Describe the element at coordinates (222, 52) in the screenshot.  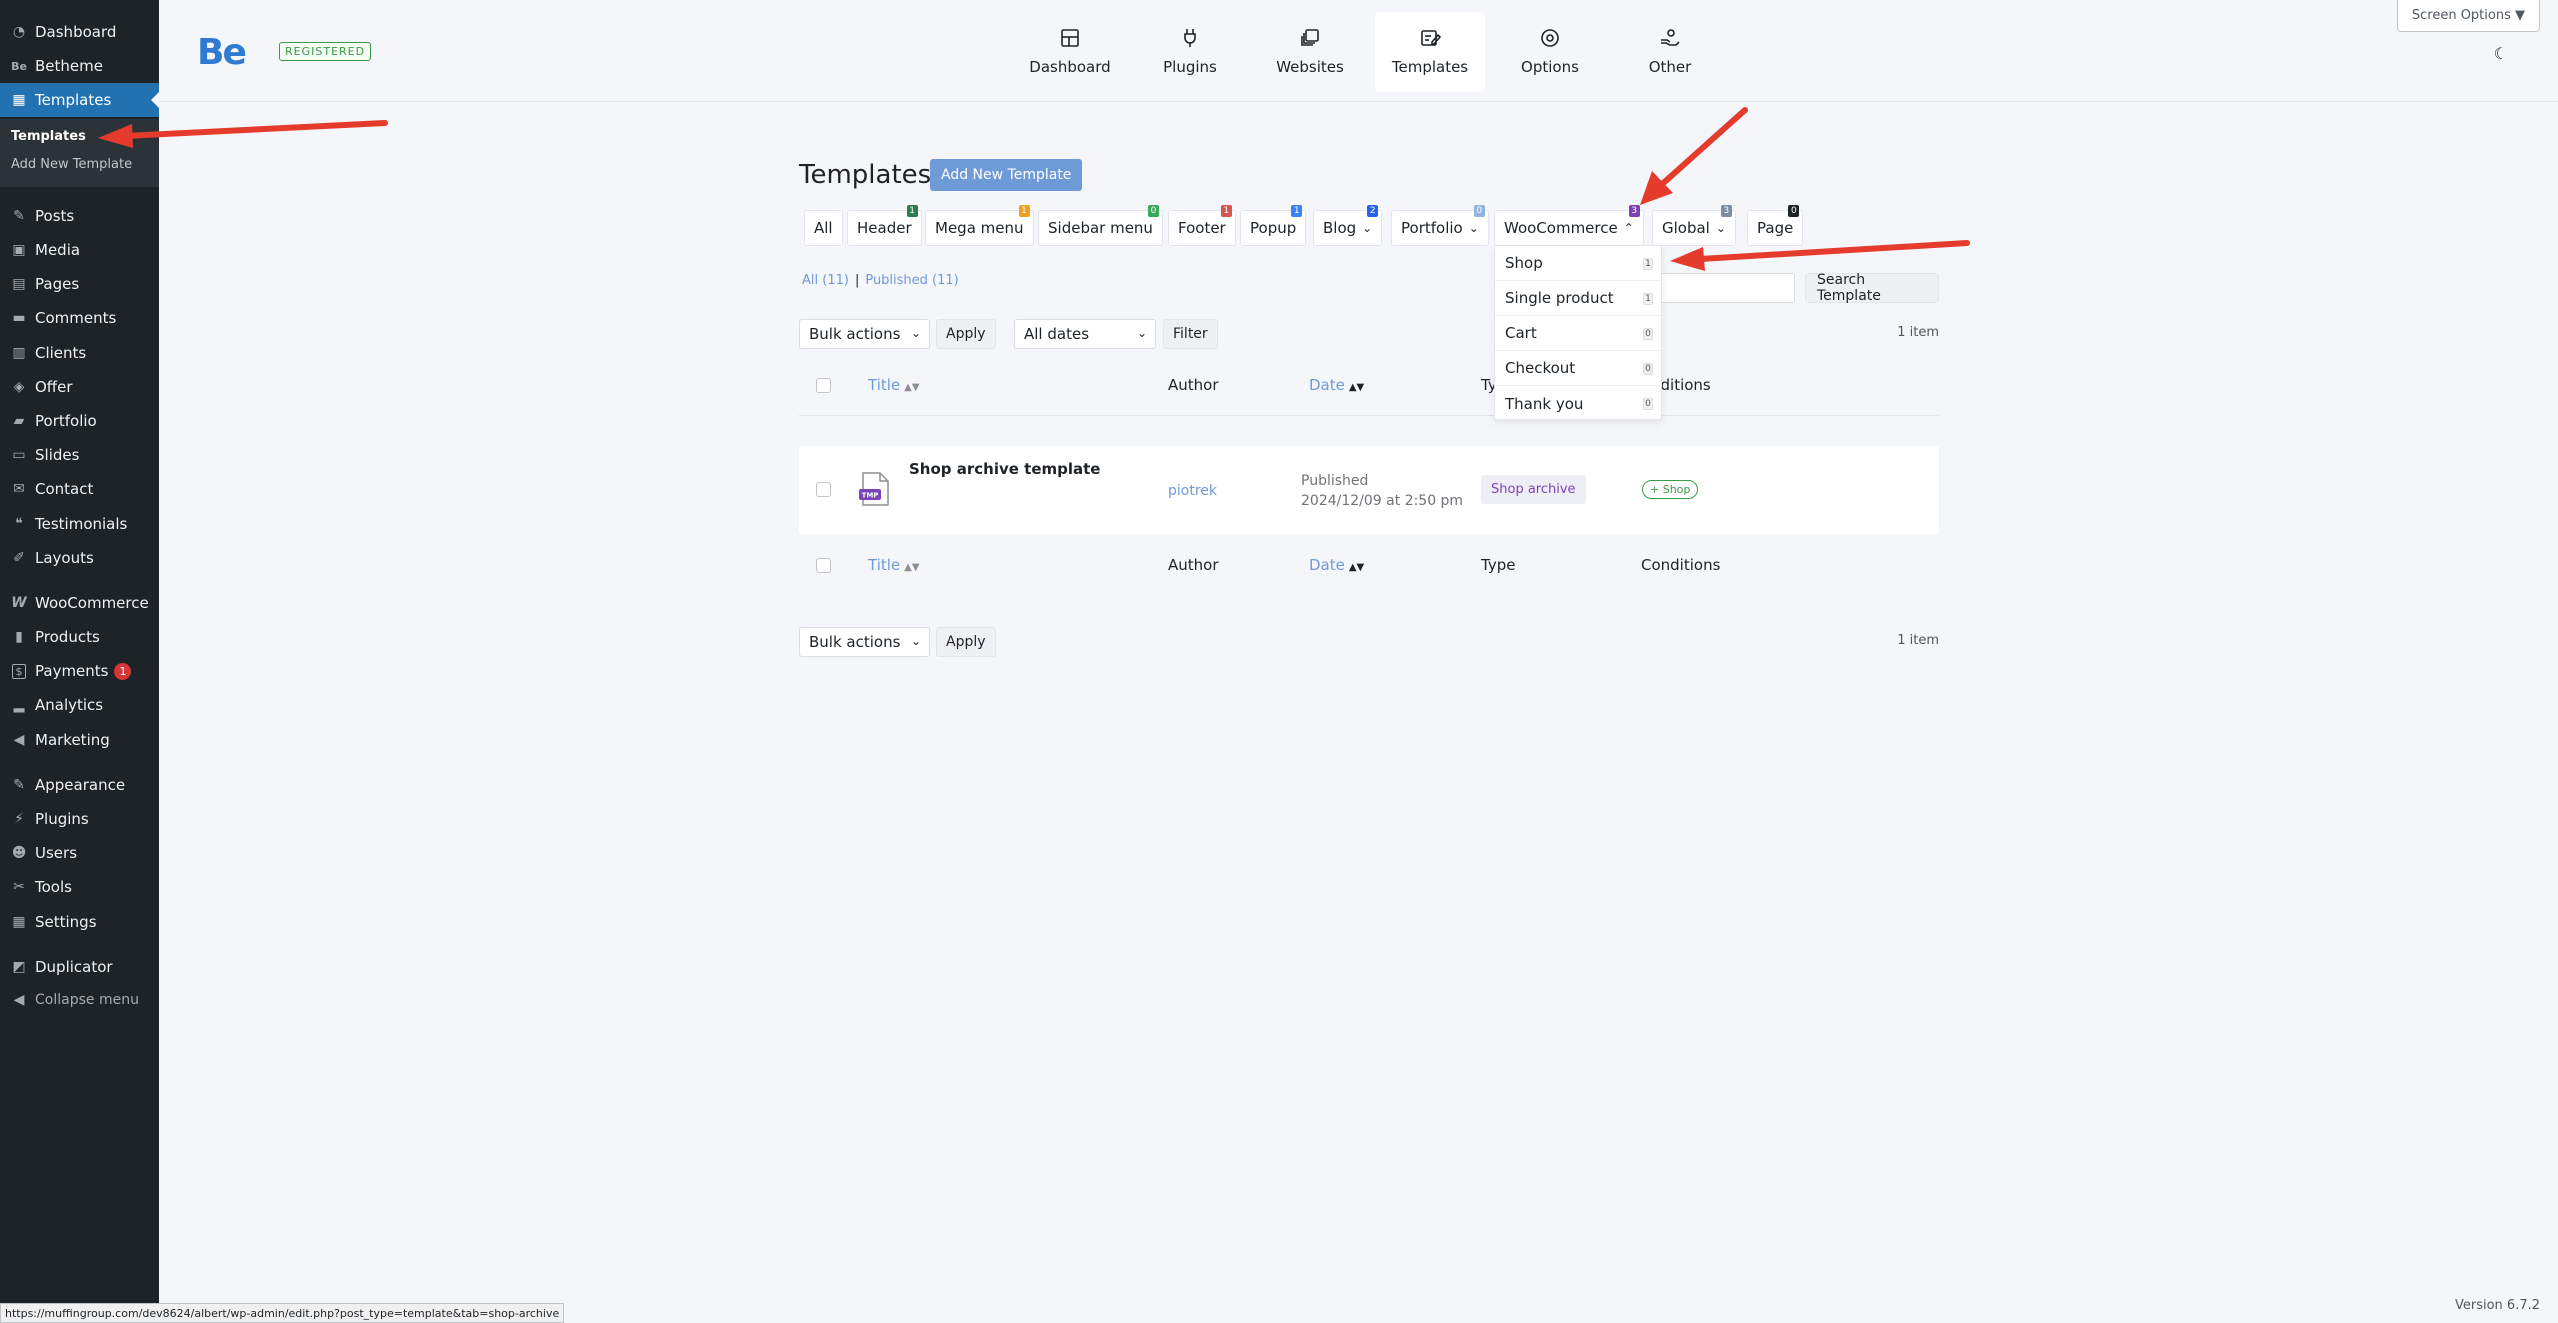
I see `betheme-logo: Be` at that location.